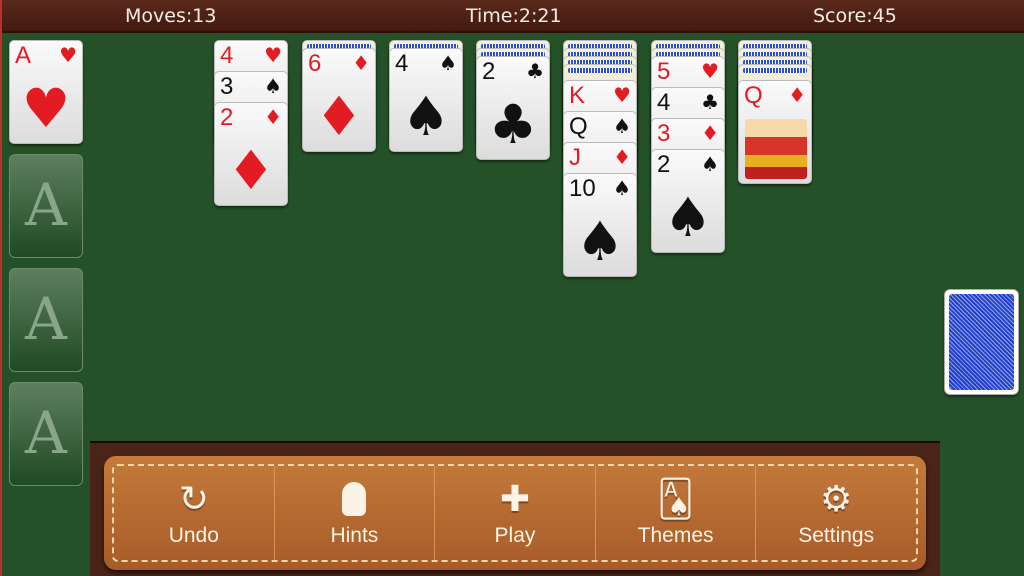 Image resolution: width=1024 pixels, height=576 pixels. What do you see at coordinates (354, 535) in the screenshot?
I see `hints-label: Hints` at bounding box center [354, 535].